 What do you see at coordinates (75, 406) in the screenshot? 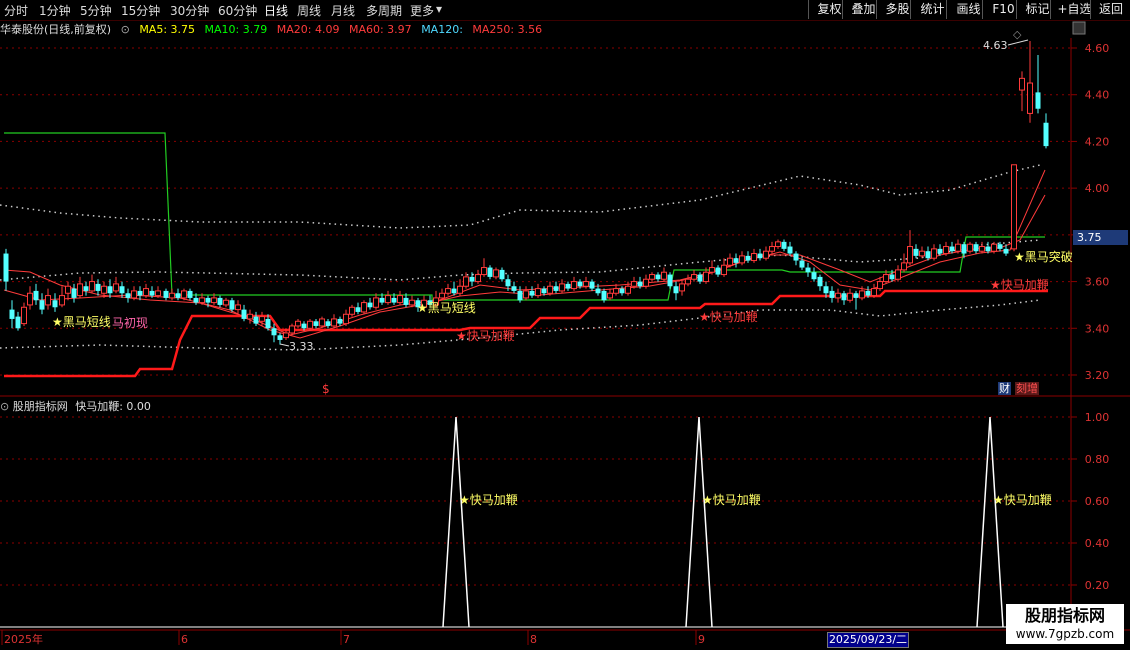
I see `indicator-info-bar: ⊙ 股朋指标网 快马加鞭: 0.00` at bounding box center [75, 406].